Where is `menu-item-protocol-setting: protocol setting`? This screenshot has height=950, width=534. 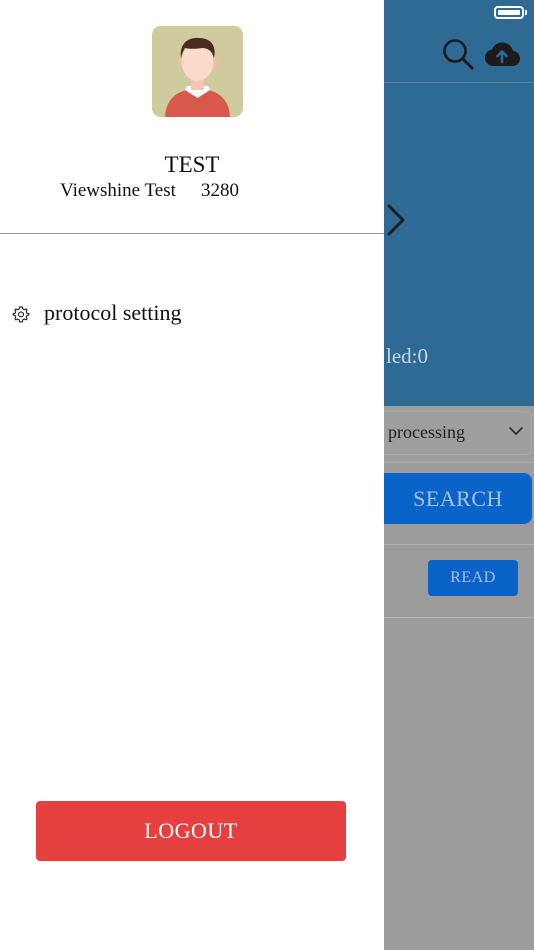 menu-item-protocol-setting: protocol setting is located at coordinates (192, 314).